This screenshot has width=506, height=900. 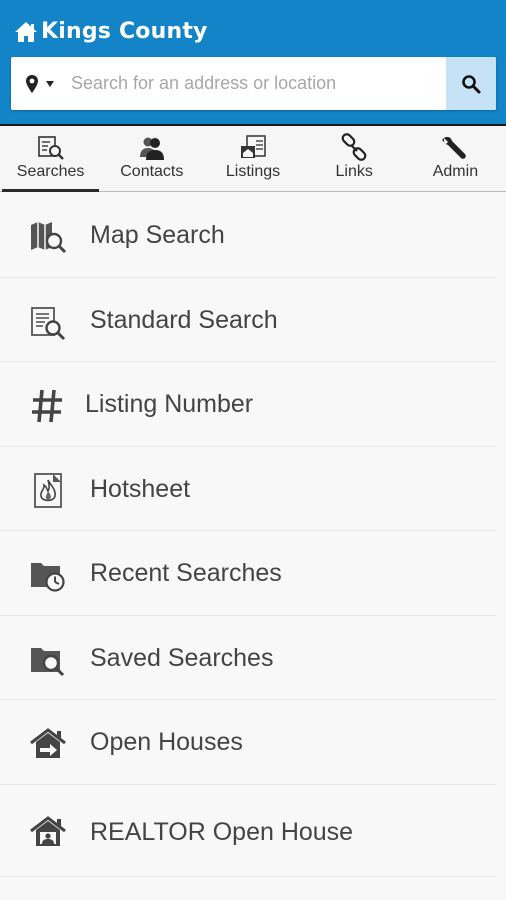 What do you see at coordinates (48, 743) in the screenshot?
I see `house-arrow-icon` at bounding box center [48, 743].